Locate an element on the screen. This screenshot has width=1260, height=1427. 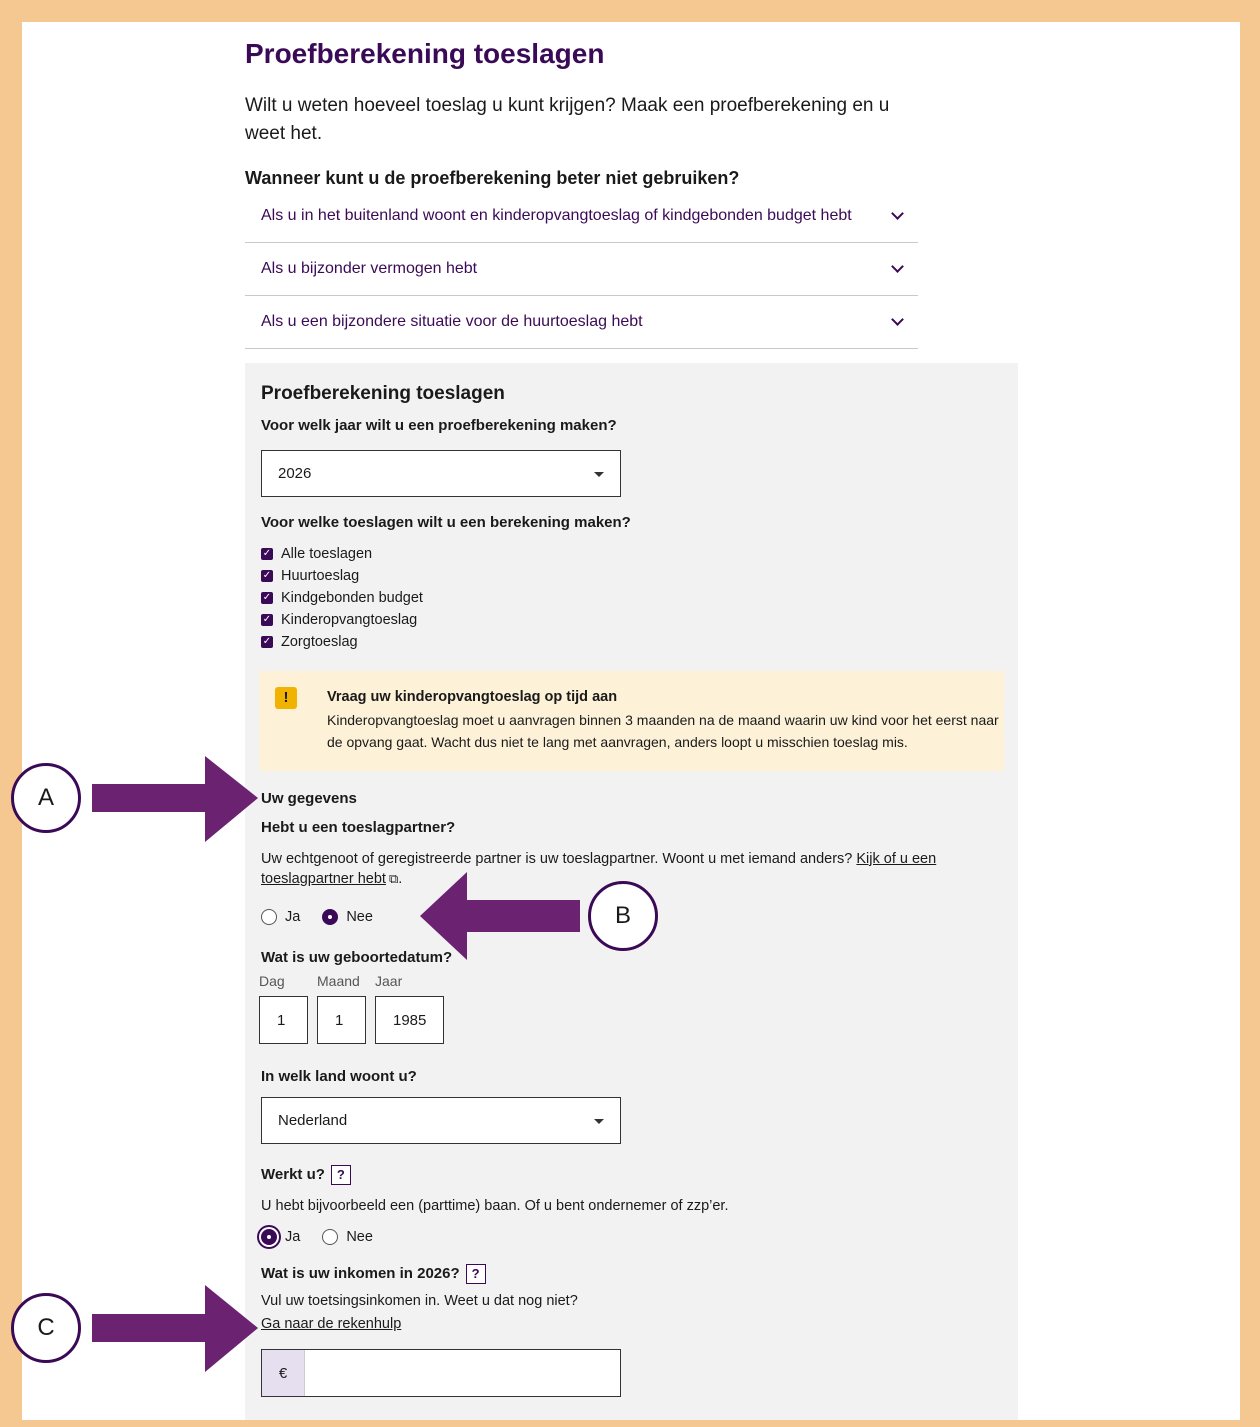
year-select: 2026 is located at coordinates (441, 473).